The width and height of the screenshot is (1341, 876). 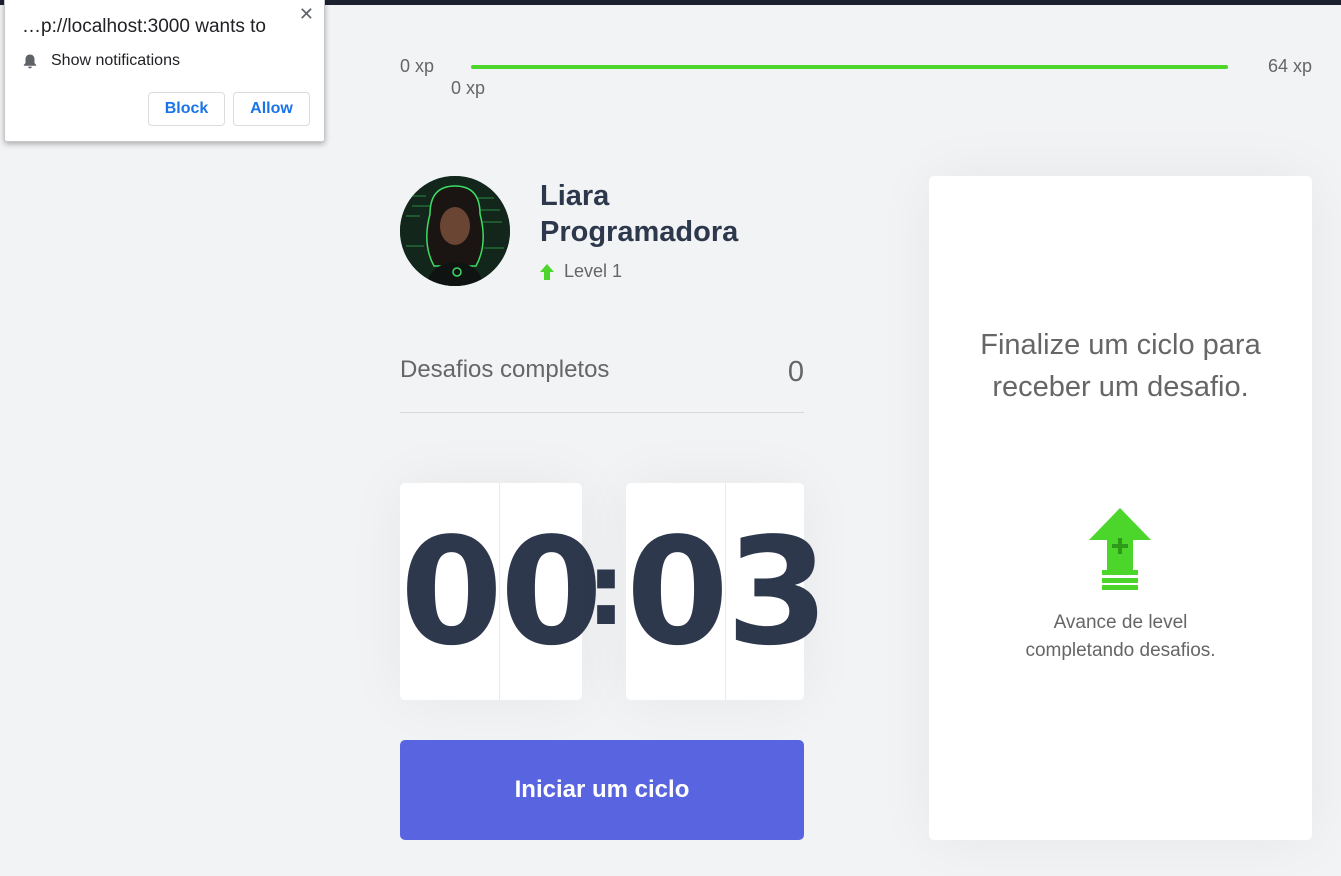 What do you see at coordinates (186, 109) in the screenshot?
I see `block-button: Block` at bounding box center [186, 109].